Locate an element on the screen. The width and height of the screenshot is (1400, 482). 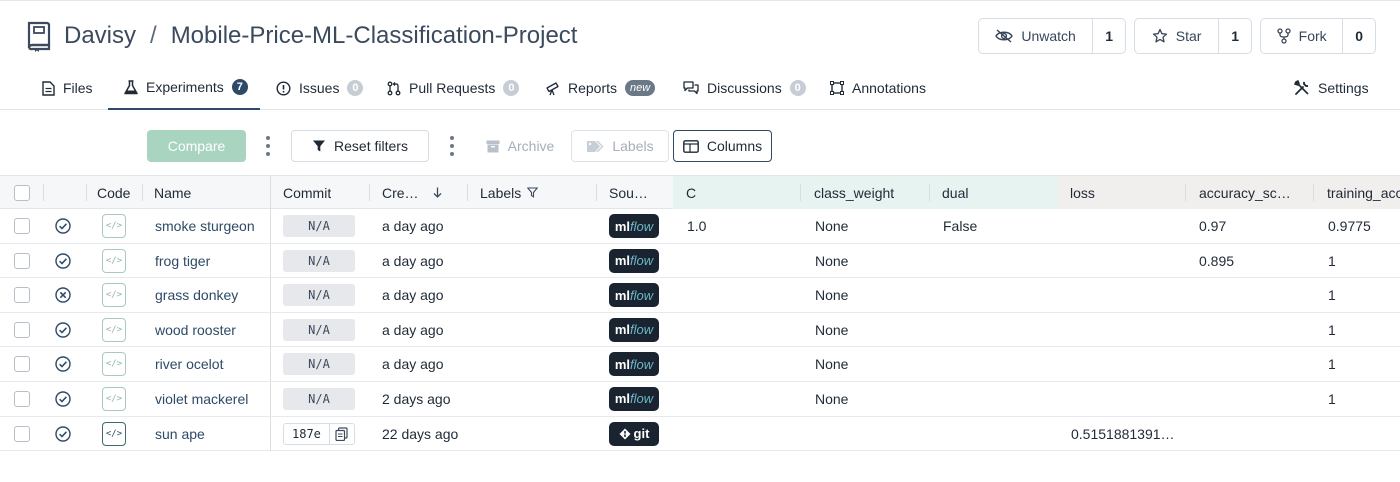
fork-button: Fork is located at coordinates (1302, 36).